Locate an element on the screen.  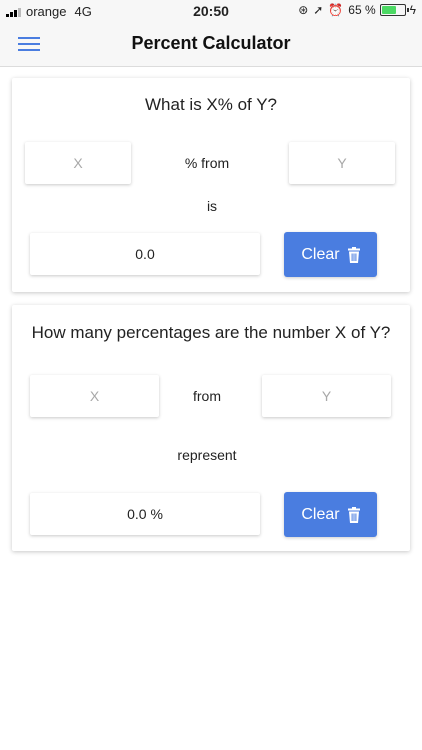
page-title: Percent Calculator is located at coordinates (211, 43).